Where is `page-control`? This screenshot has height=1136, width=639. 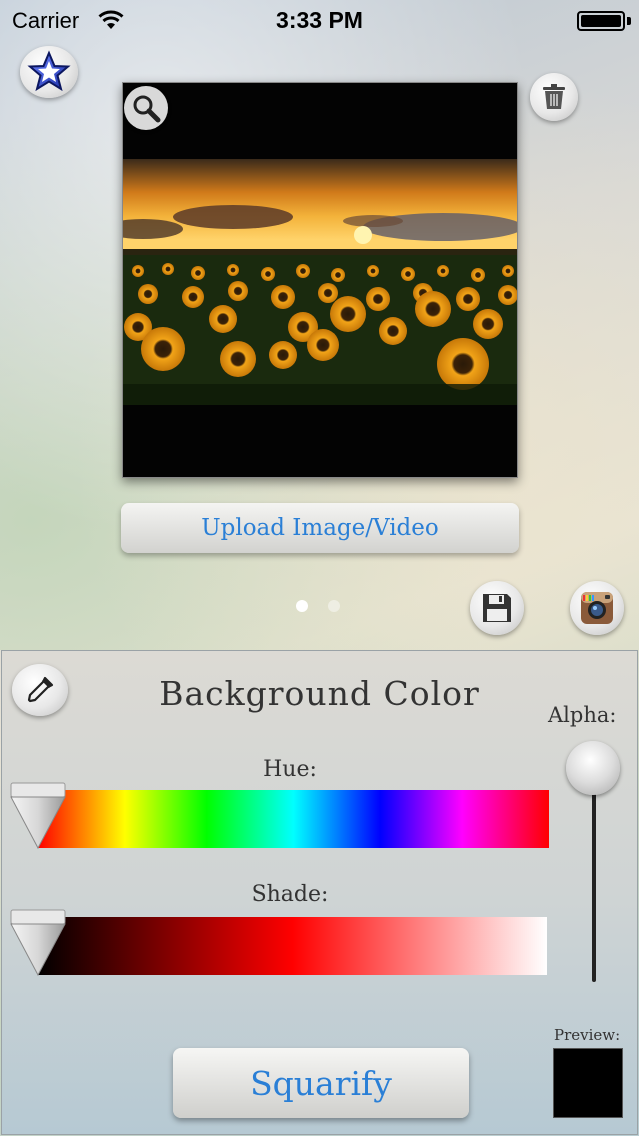 page-control is located at coordinates (318, 606).